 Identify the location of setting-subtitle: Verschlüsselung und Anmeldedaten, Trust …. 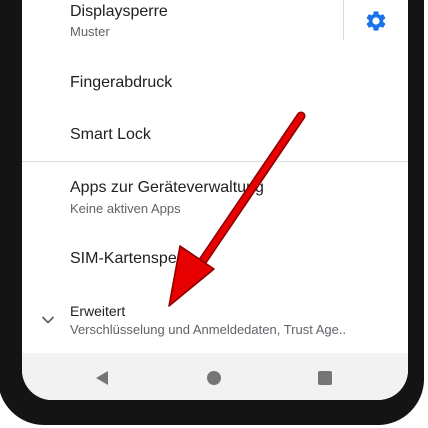
(208, 329).